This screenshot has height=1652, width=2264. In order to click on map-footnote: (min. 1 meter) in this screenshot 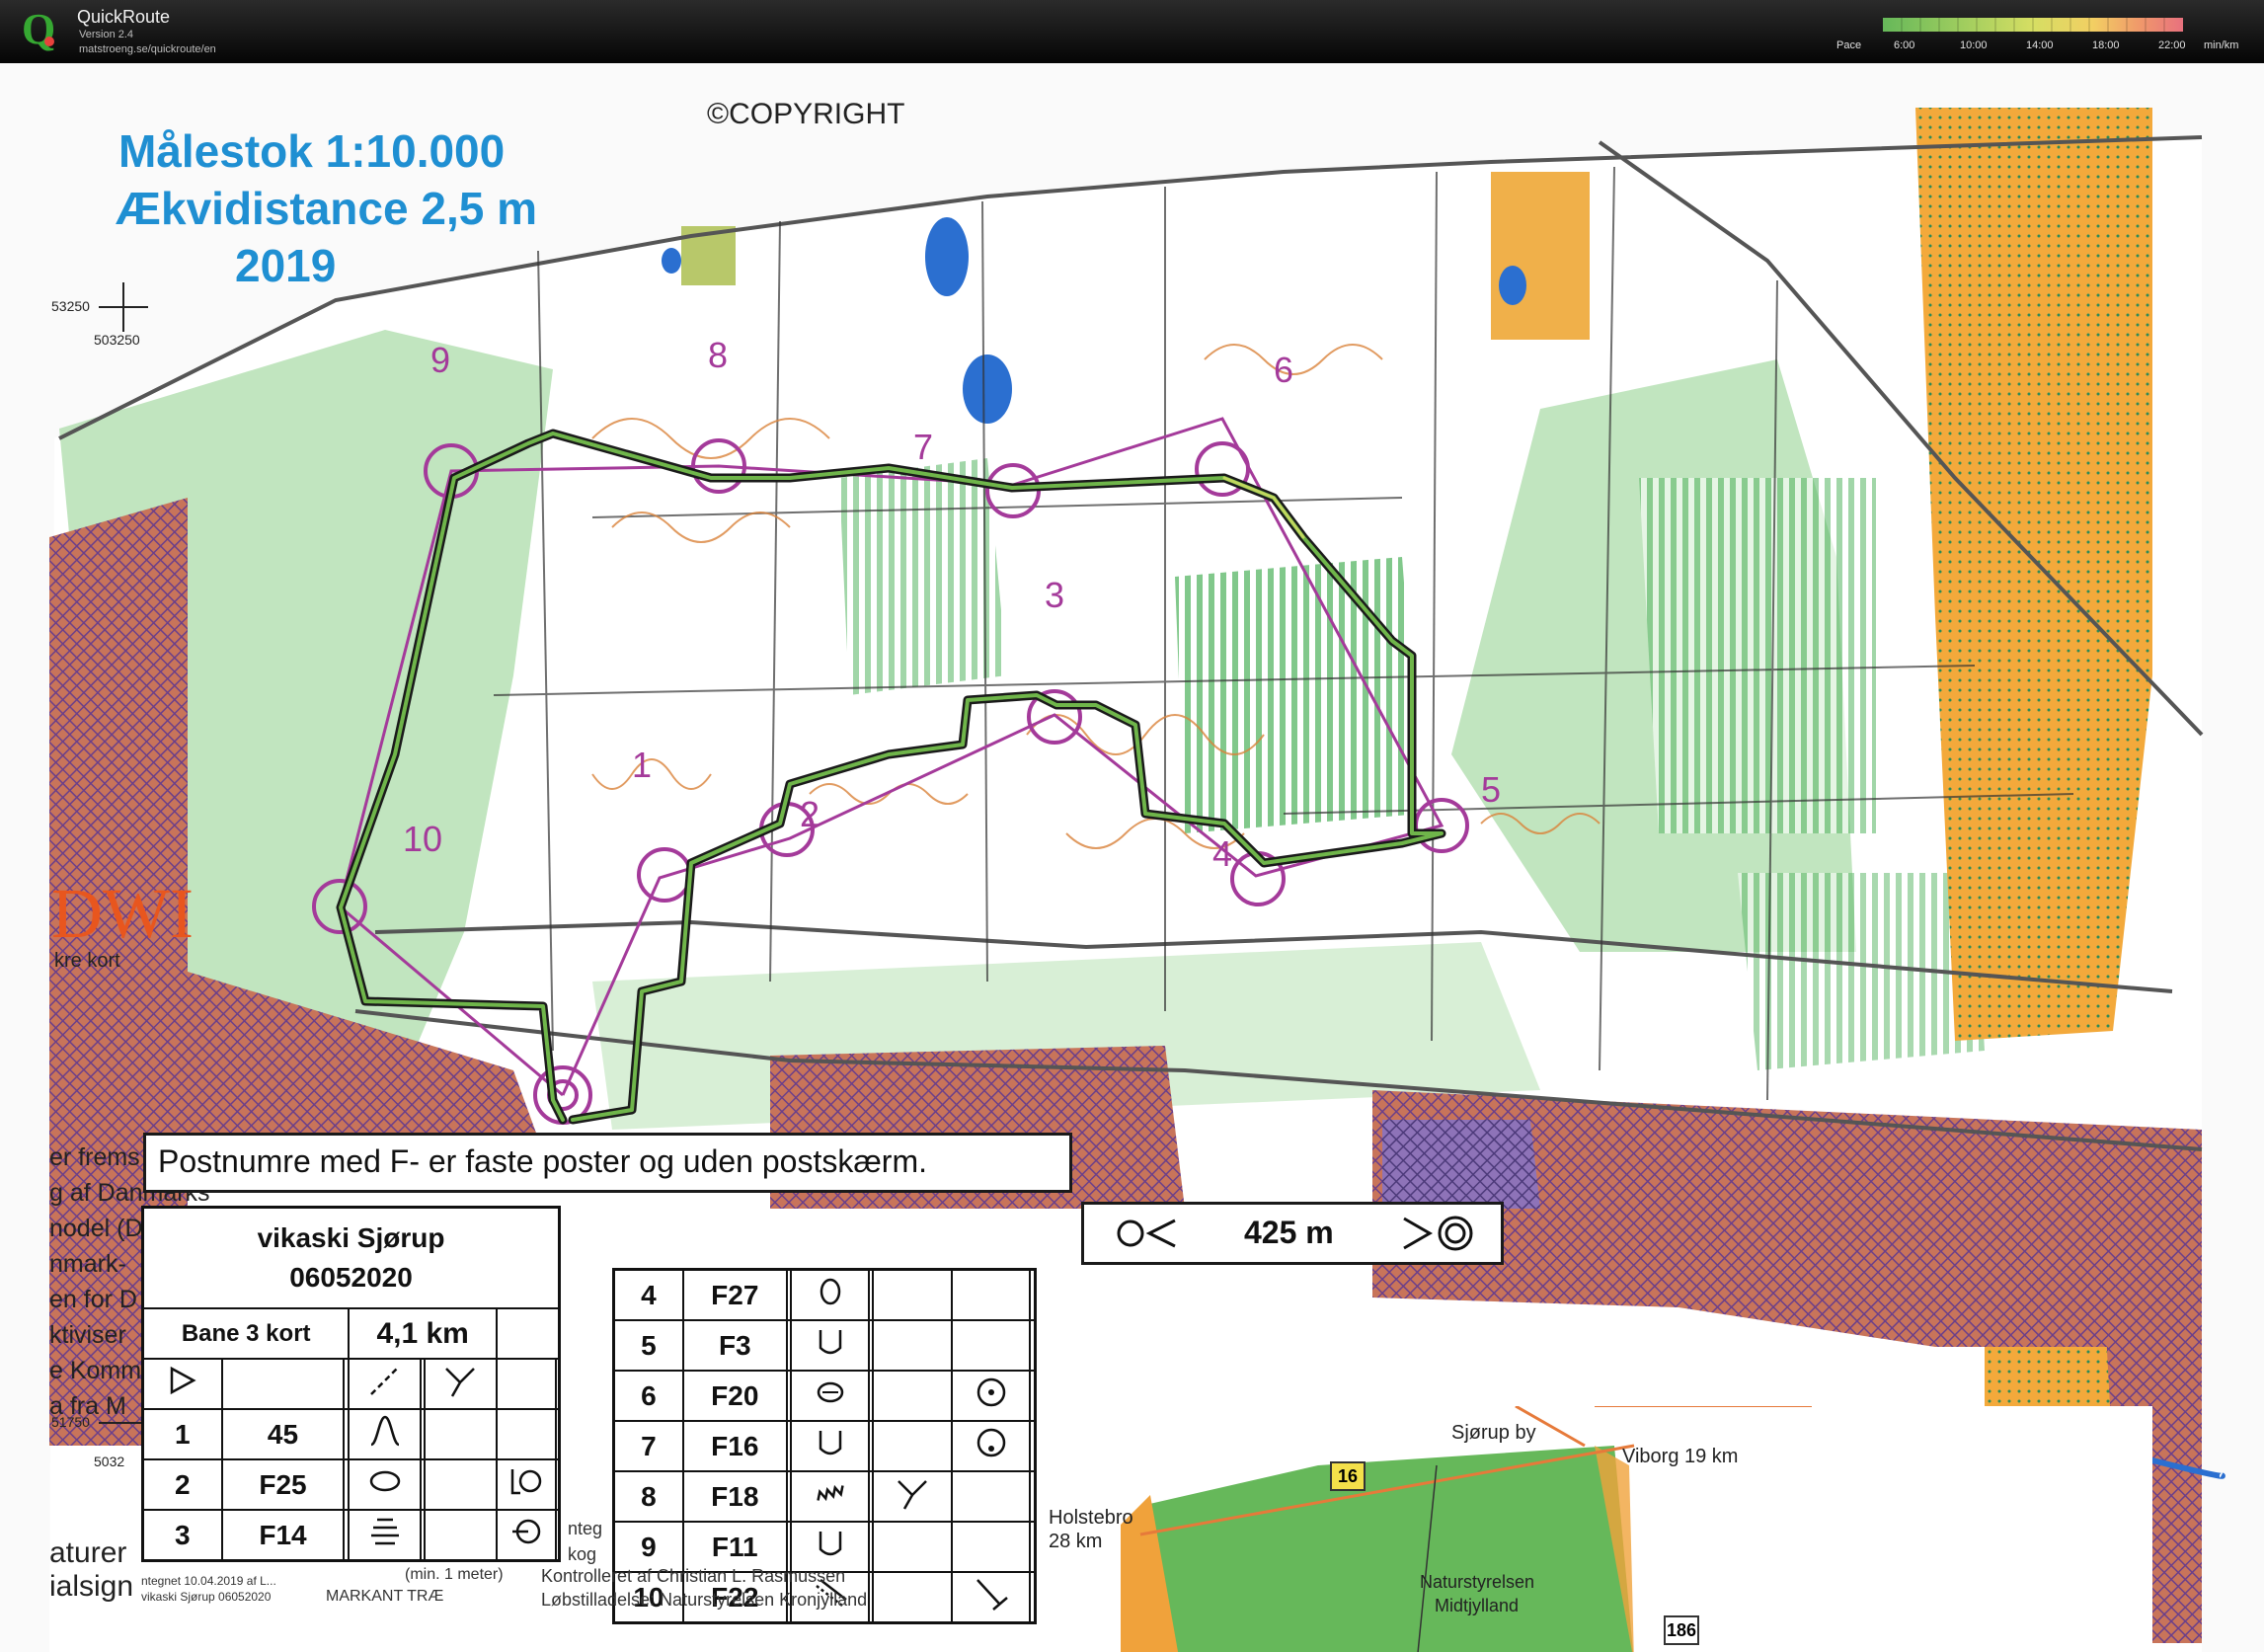, I will do `click(455, 1574)`.